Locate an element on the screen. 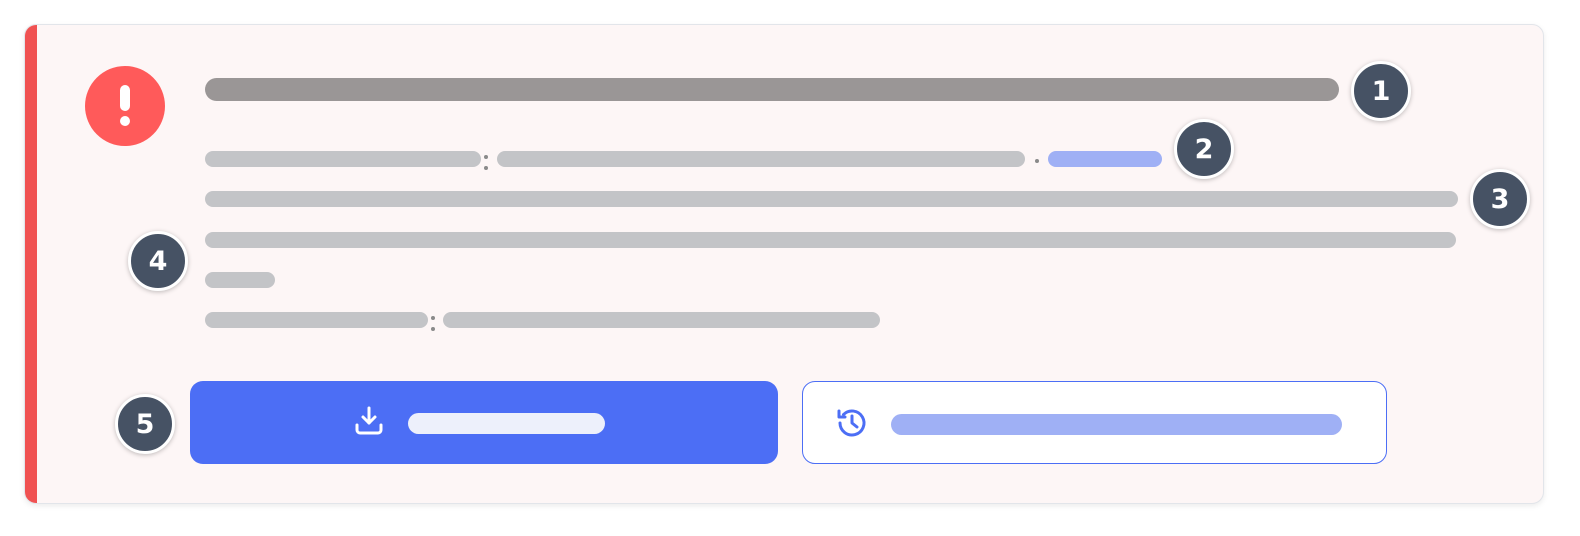  annotation-badge-2: 2 is located at coordinates (1204, 149).